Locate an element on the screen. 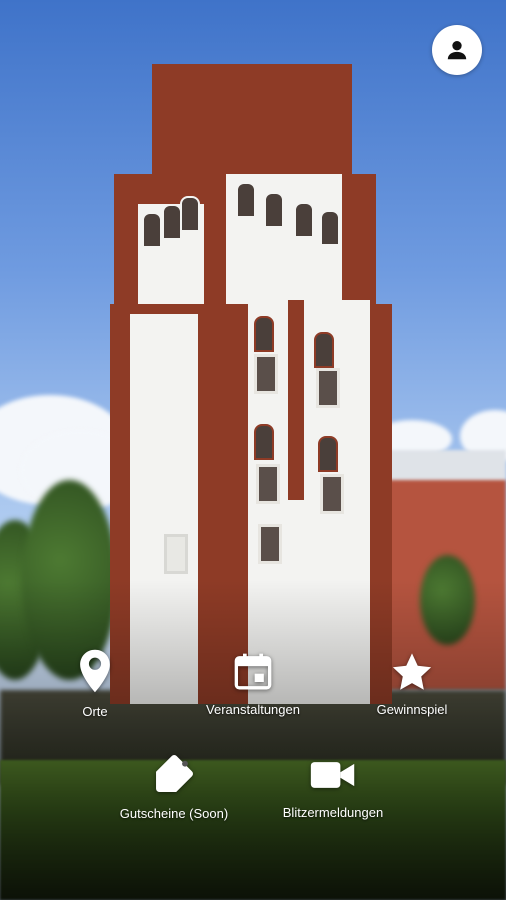 This screenshot has height=900, width=506. calendar-icon is located at coordinates (253, 671).